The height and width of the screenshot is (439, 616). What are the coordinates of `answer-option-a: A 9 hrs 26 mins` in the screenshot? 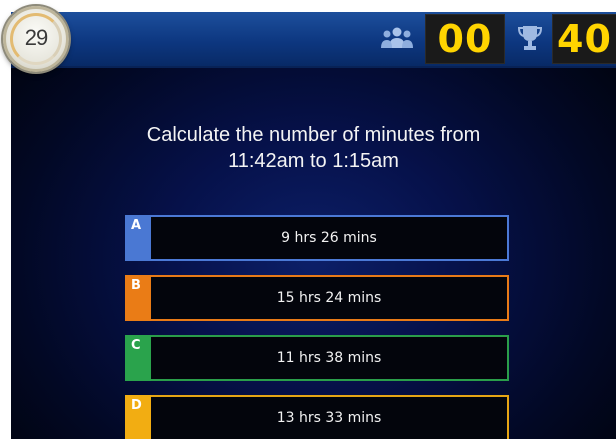 It's located at (317, 238).